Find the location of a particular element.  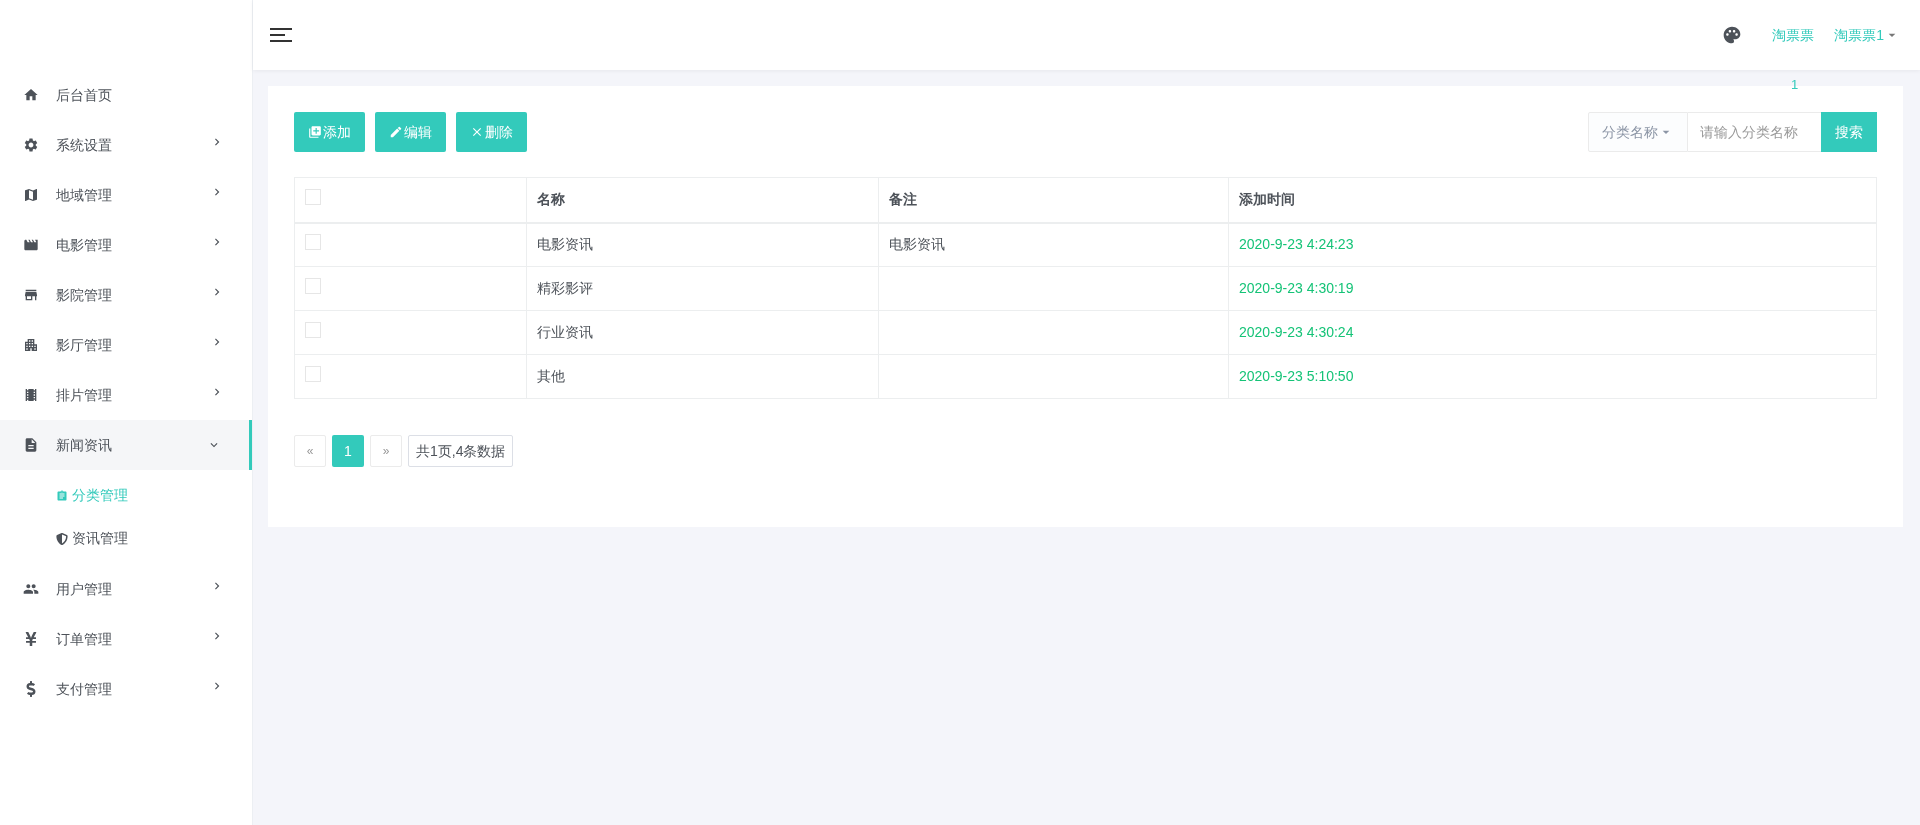

table-cell: 2020-9-23 4:30:19 is located at coordinates (1296, 288).